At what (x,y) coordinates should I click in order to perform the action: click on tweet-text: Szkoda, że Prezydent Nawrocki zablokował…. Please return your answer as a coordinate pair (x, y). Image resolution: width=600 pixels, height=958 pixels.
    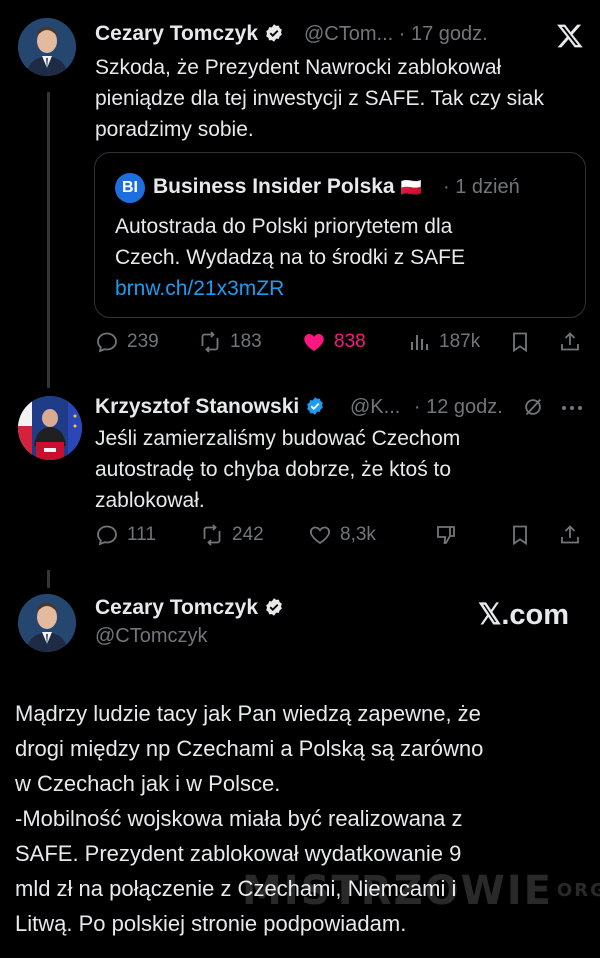
    Looking at the image, I should click on (319, 98).